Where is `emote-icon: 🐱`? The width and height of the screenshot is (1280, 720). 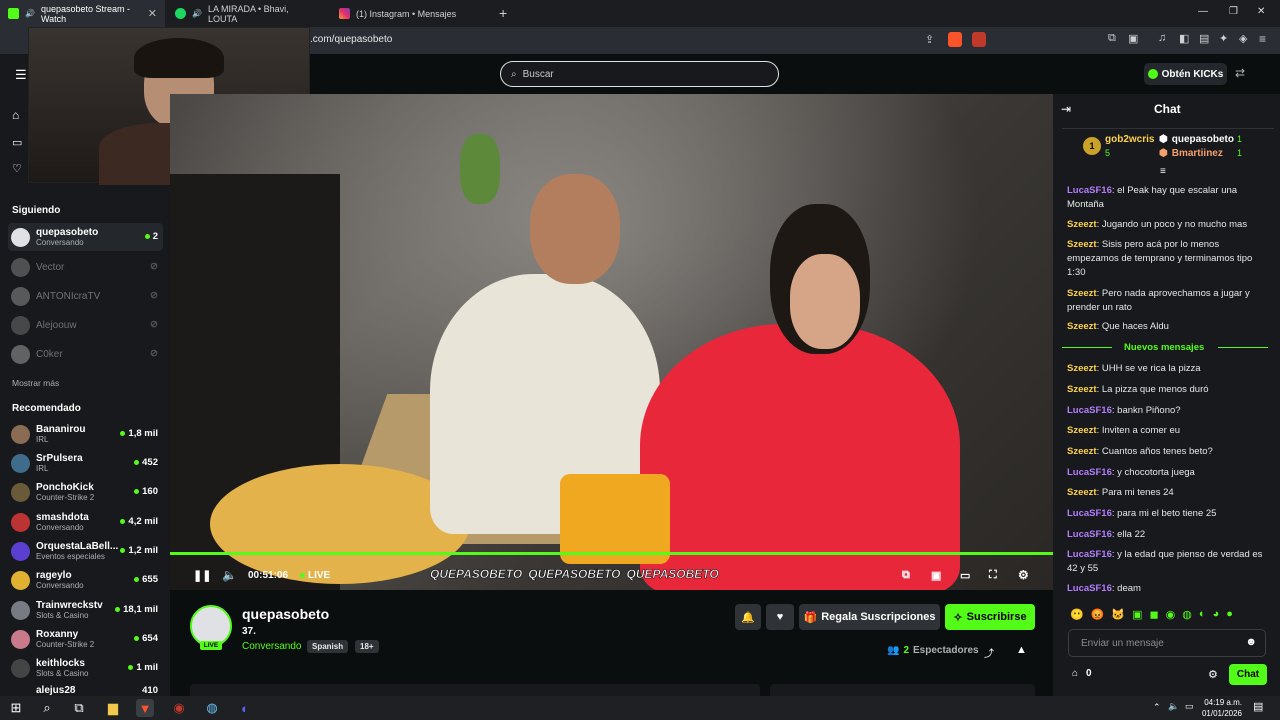 emote-icon: 🐱 is located at coordinates (1118, 614).